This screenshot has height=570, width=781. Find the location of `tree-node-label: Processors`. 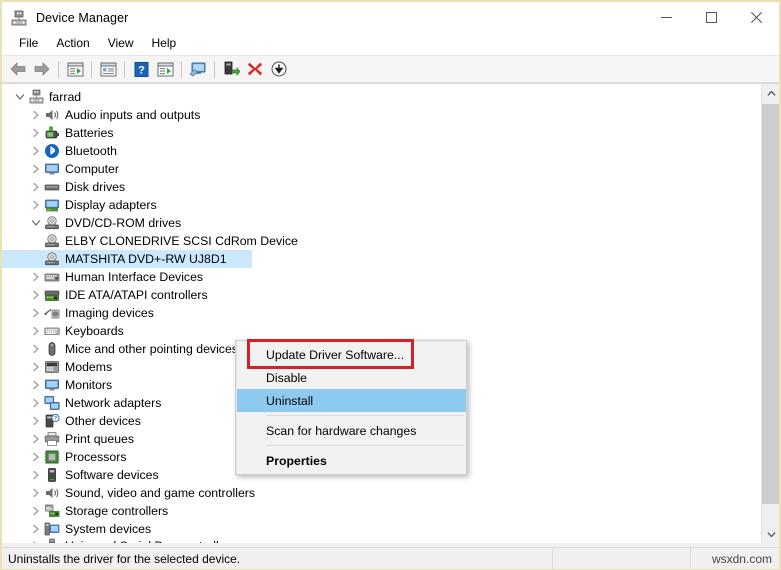

tree-node-label: Processors is located at coordinates (96, 457).